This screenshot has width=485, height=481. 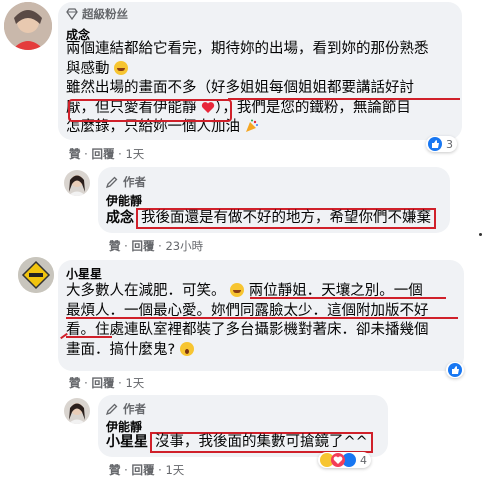 I want to click on reaction-summary: 3, so click(x=441, y=144).